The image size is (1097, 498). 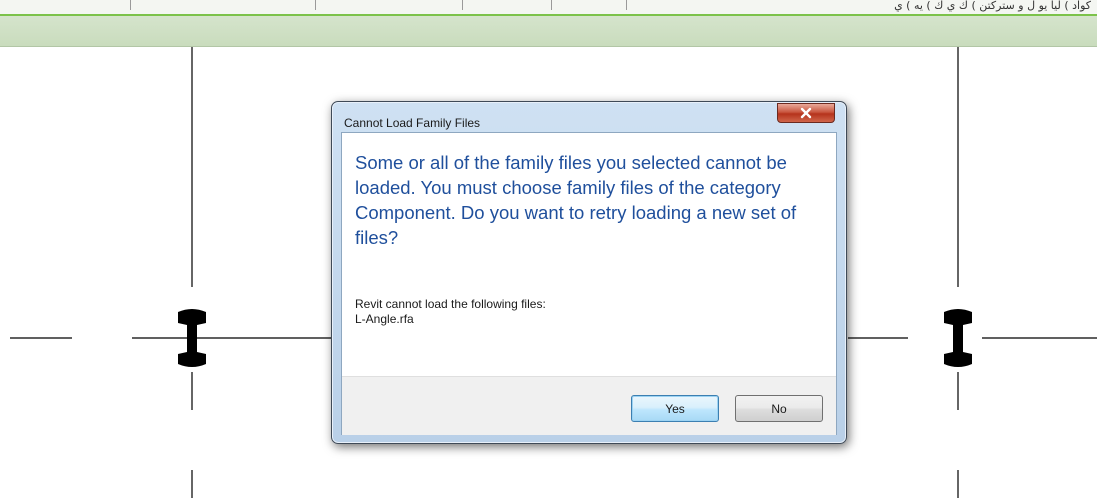 What do you see at coordinates (958, 338) in the screenshot?
I see `steel-column-right` at bounding box center [958, 338].